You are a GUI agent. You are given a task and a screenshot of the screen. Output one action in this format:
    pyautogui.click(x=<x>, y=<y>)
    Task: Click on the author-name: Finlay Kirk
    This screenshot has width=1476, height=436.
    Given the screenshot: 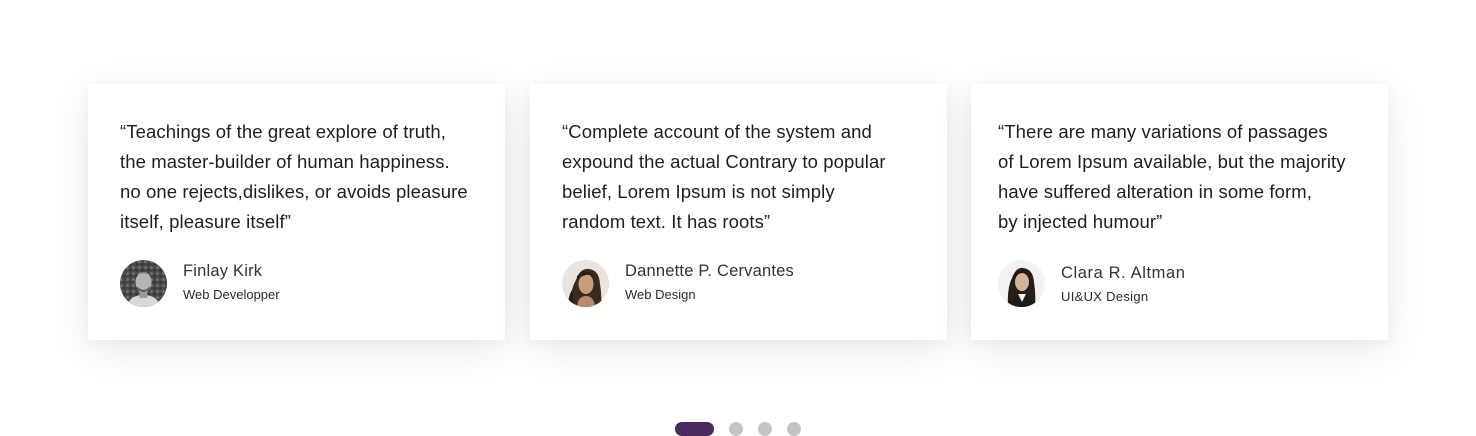 What is the action you would take?
    pyautogui.click(x=223, y=271)
    